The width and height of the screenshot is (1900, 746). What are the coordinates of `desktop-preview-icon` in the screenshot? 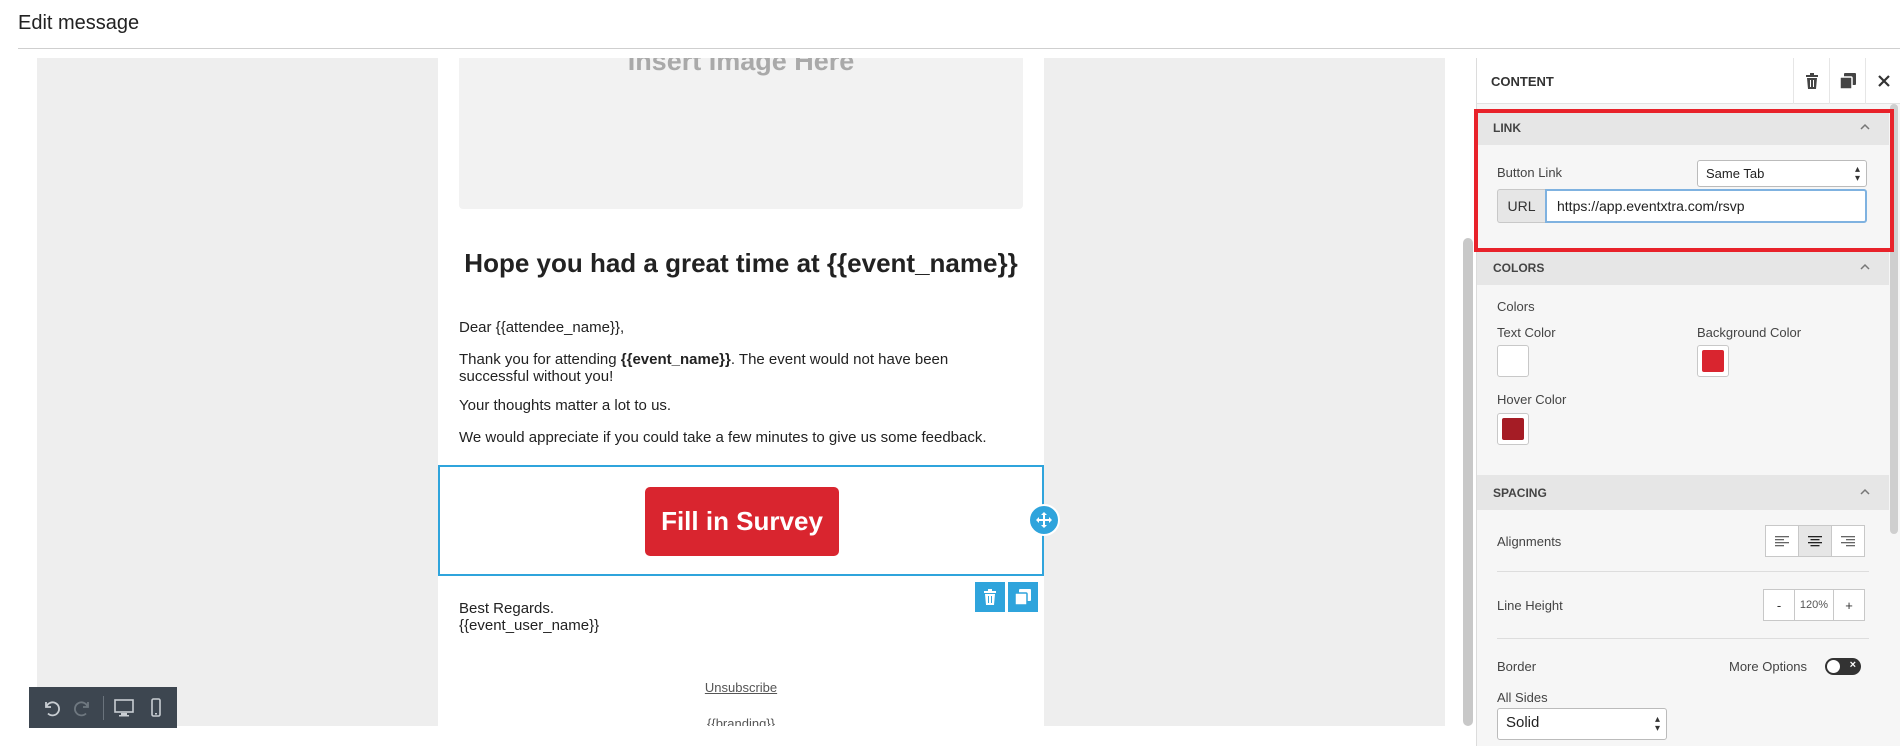 It's located at (124, 708).